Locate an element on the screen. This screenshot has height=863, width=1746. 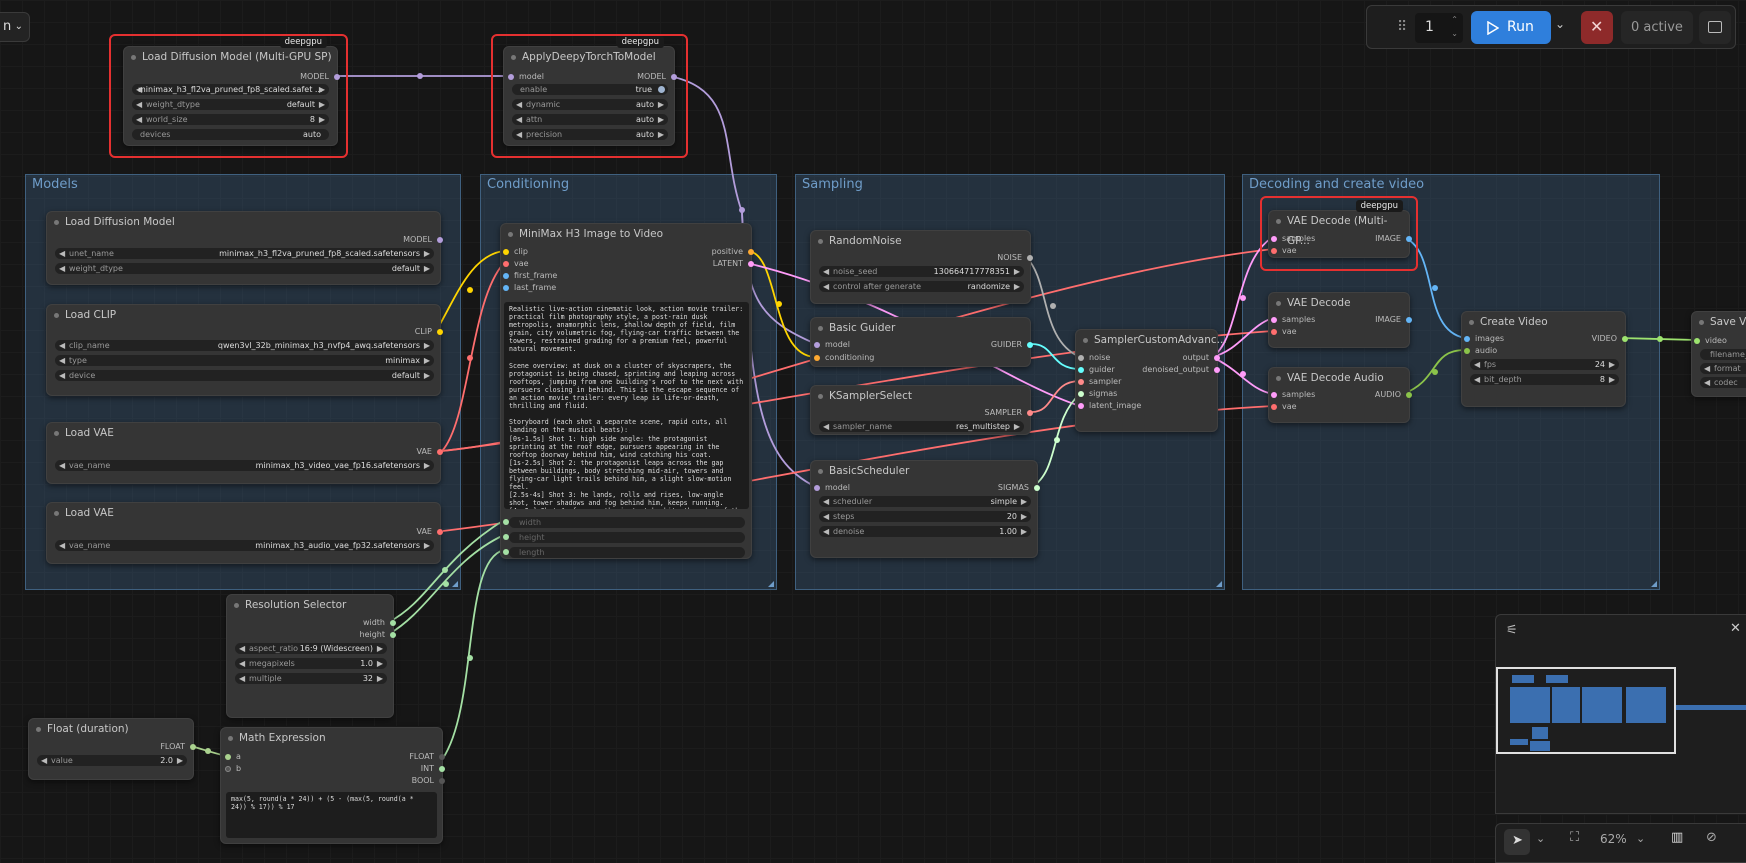
output-model: MODEL is located at coordinates (423, 240).